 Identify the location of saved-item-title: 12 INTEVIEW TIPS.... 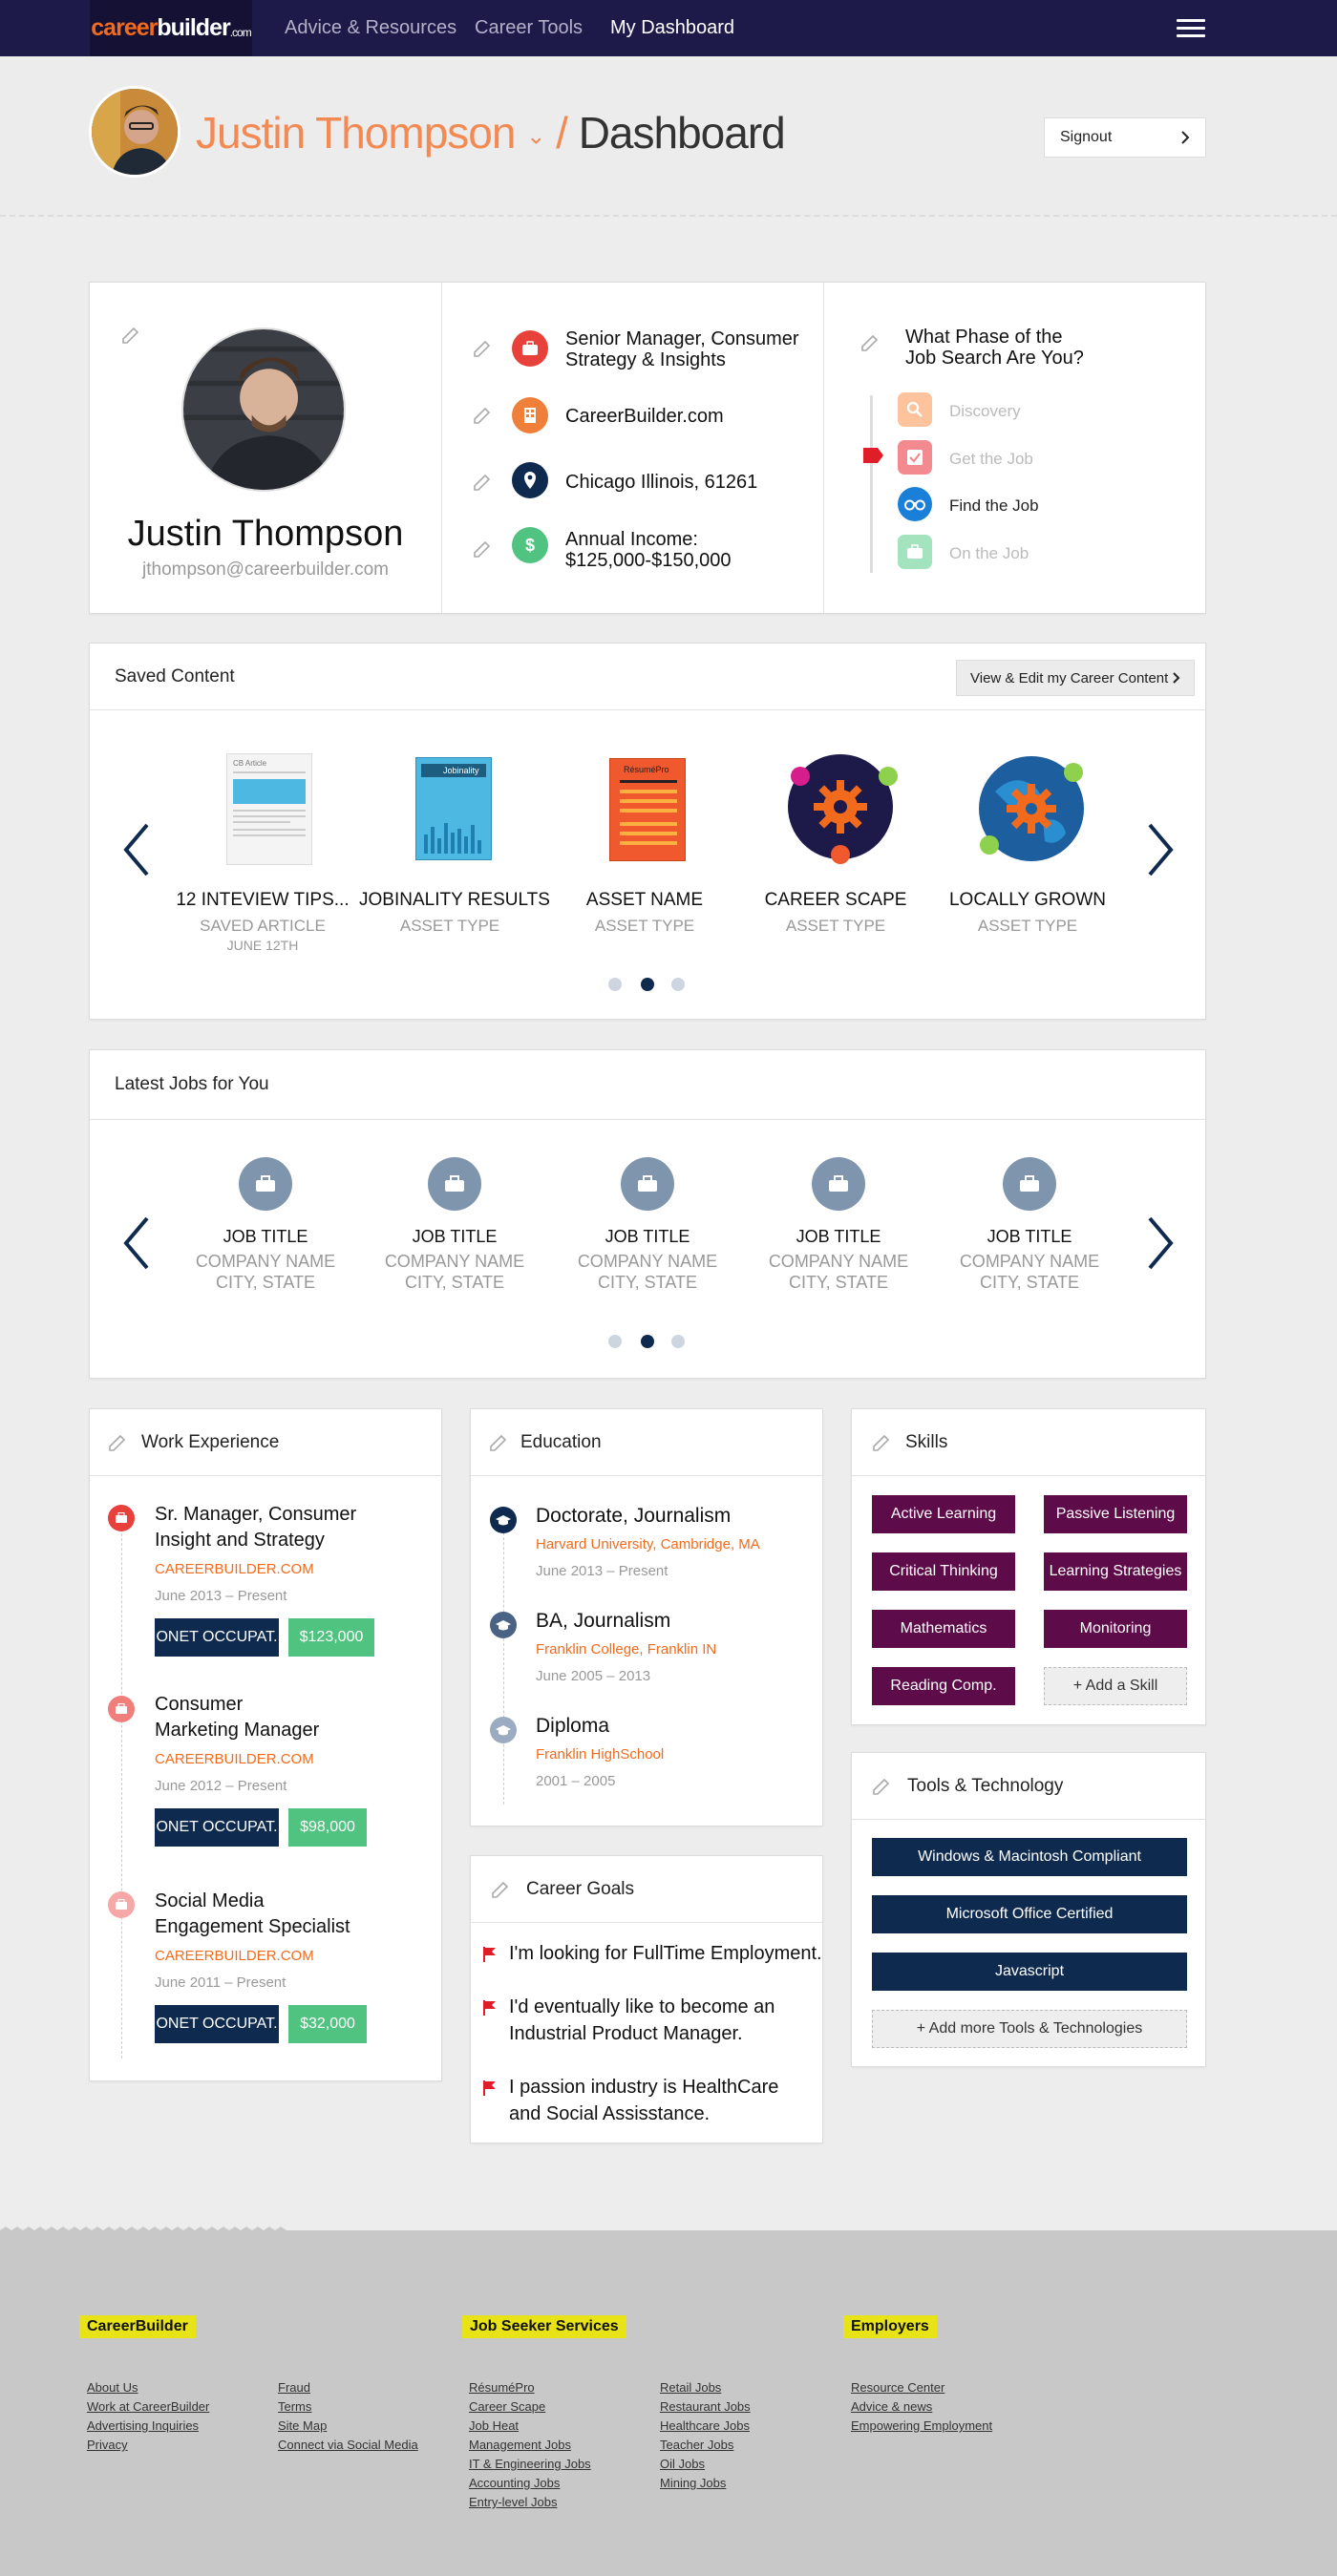
(262, 900).